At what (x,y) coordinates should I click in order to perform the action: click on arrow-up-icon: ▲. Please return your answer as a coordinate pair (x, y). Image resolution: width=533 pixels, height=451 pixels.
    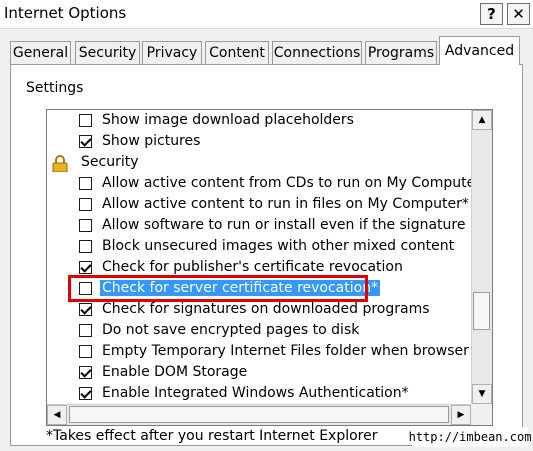
    Looking at the image, I should click on (482, 120).